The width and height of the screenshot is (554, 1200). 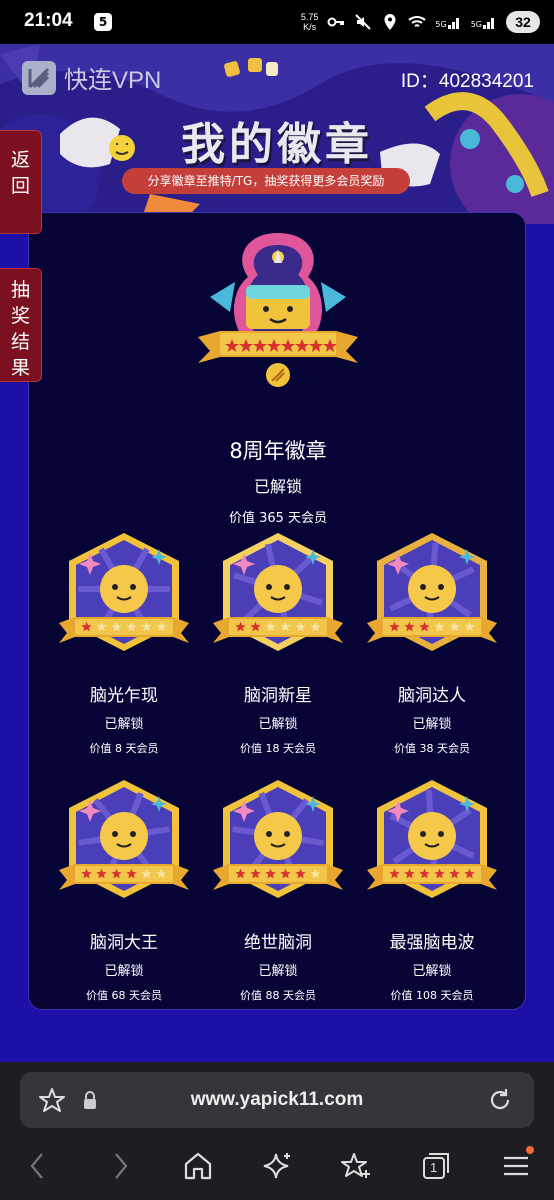 What do you see at coordinates (198, 1166) in the screenshot?
I see `home-icon` at bounding box center [198, 1166].